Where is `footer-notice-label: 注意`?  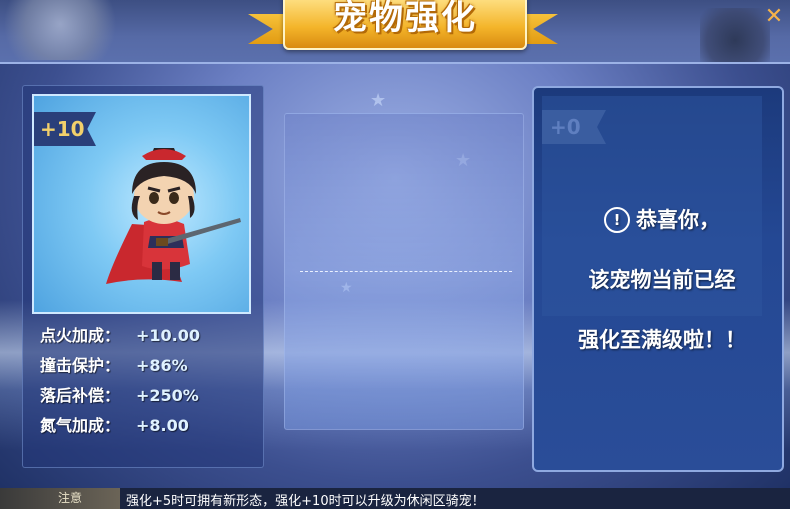 footer-notice-label: 注意 is located at coordinates (60, 498).